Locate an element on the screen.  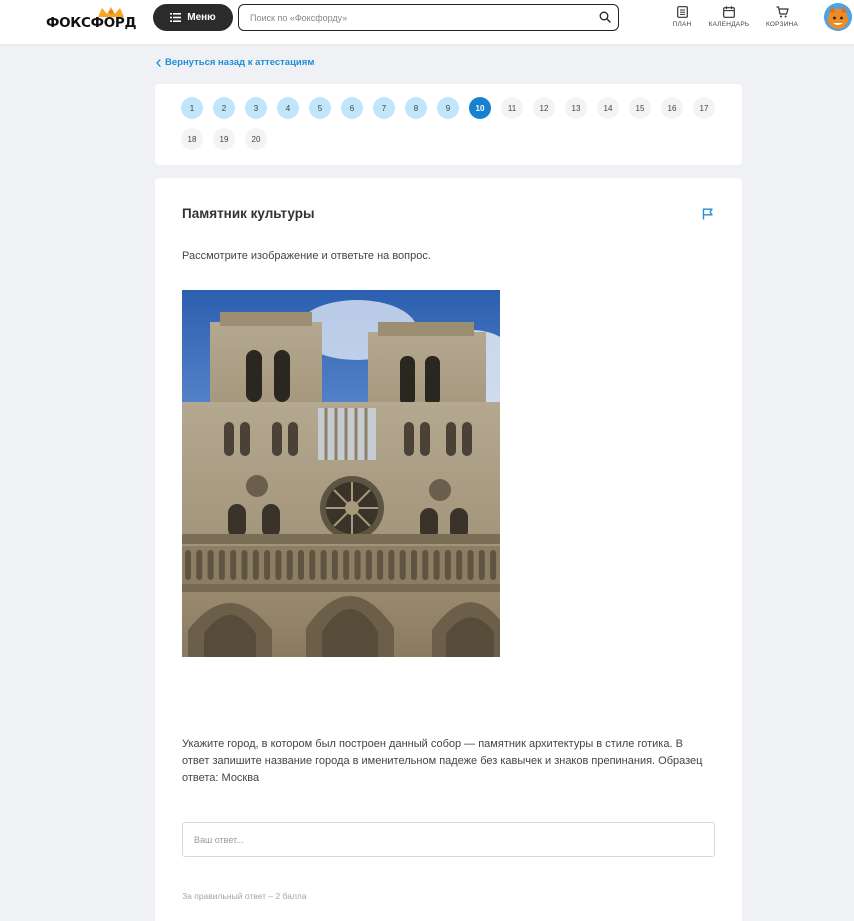
search-input is located at coordinates (420, 17).